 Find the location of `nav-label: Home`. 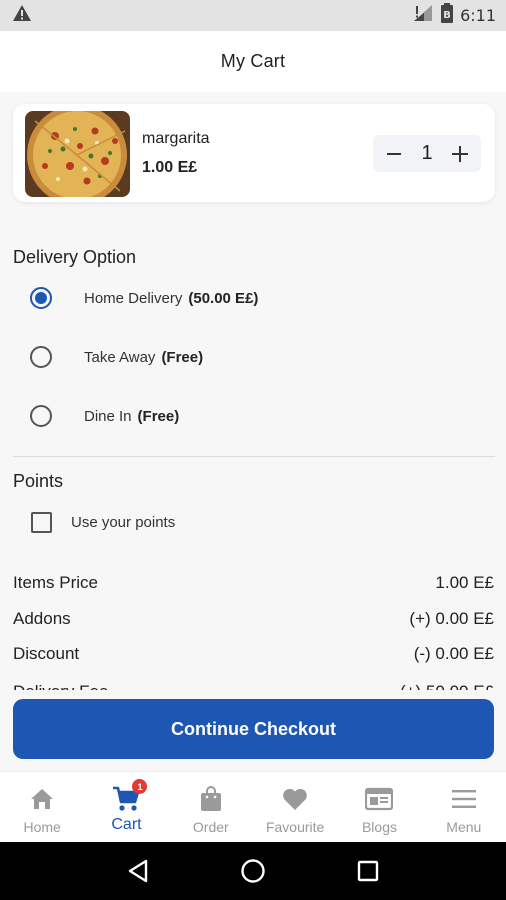

nav-label: Home is located at coordinates (42, 827).